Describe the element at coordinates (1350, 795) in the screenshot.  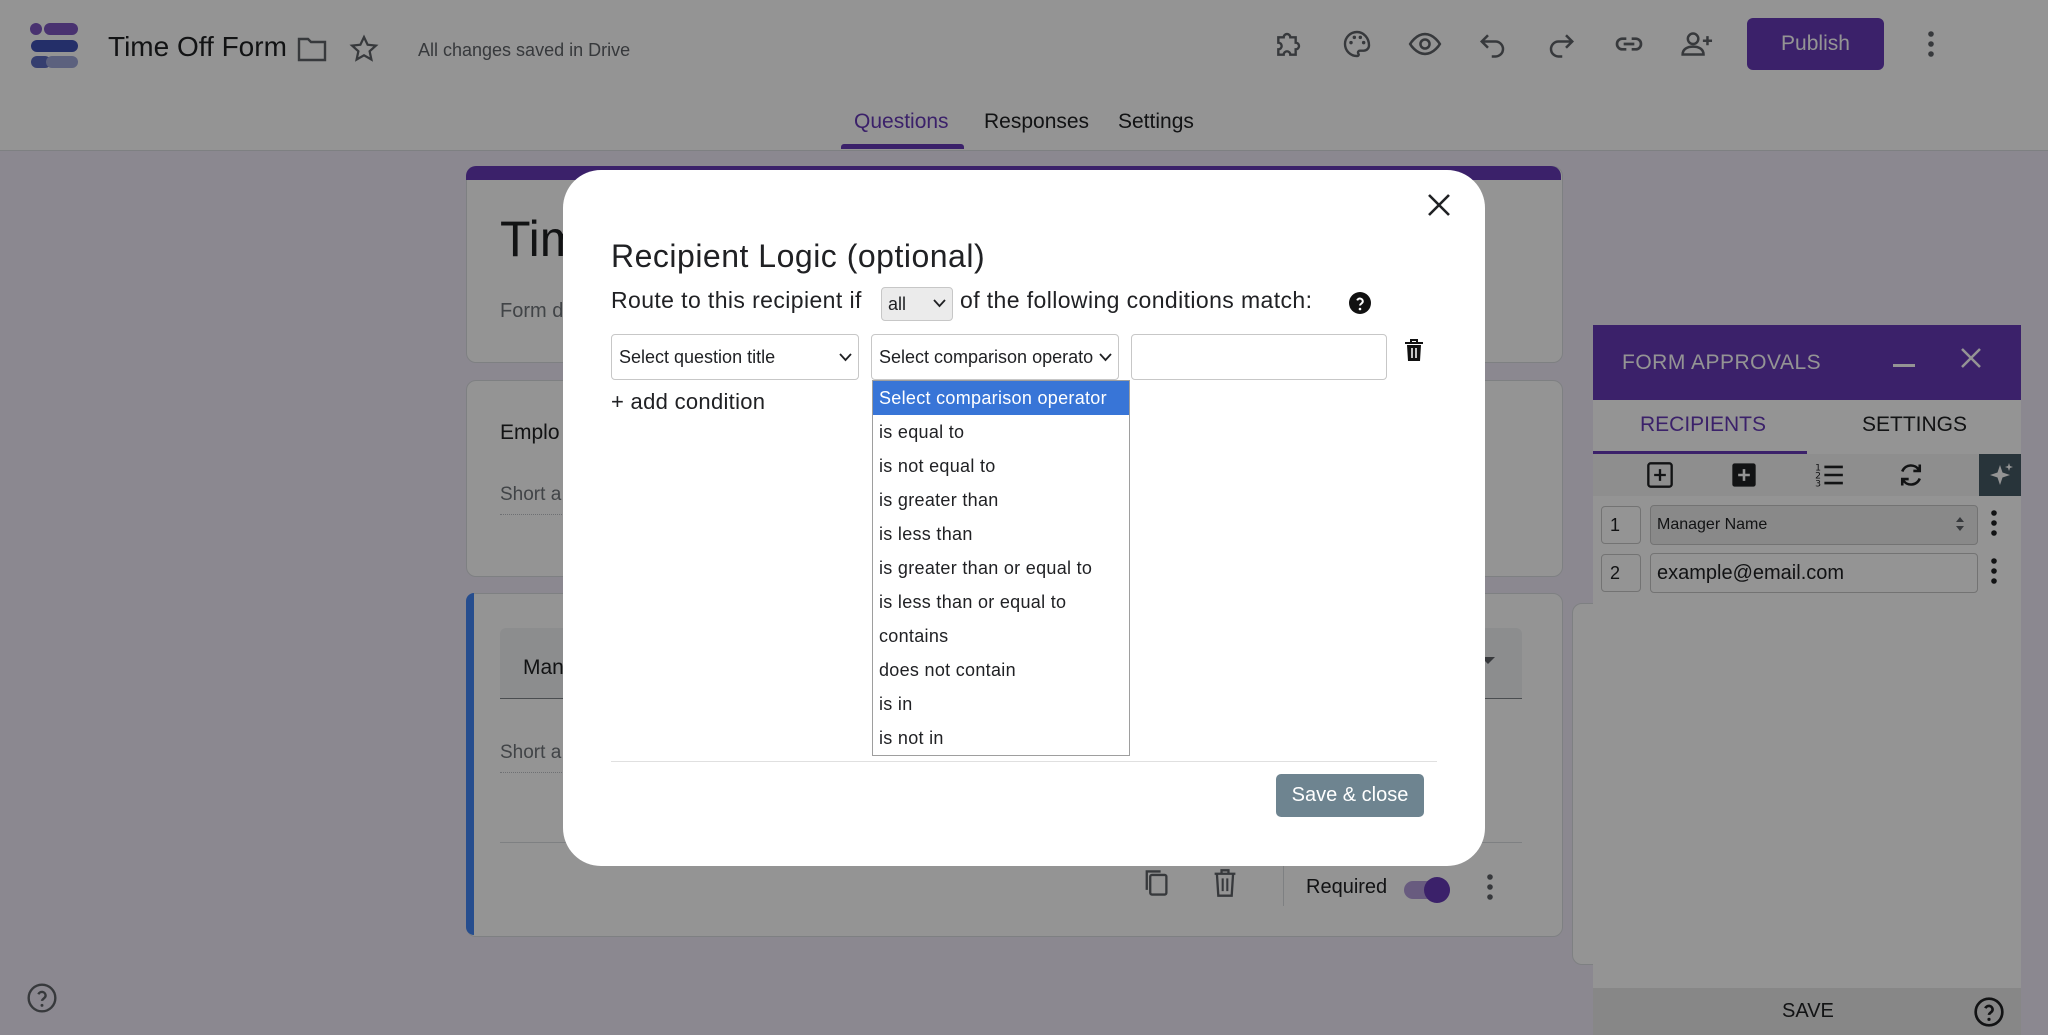
I see `save-and-close-button: Save & close` at that location.